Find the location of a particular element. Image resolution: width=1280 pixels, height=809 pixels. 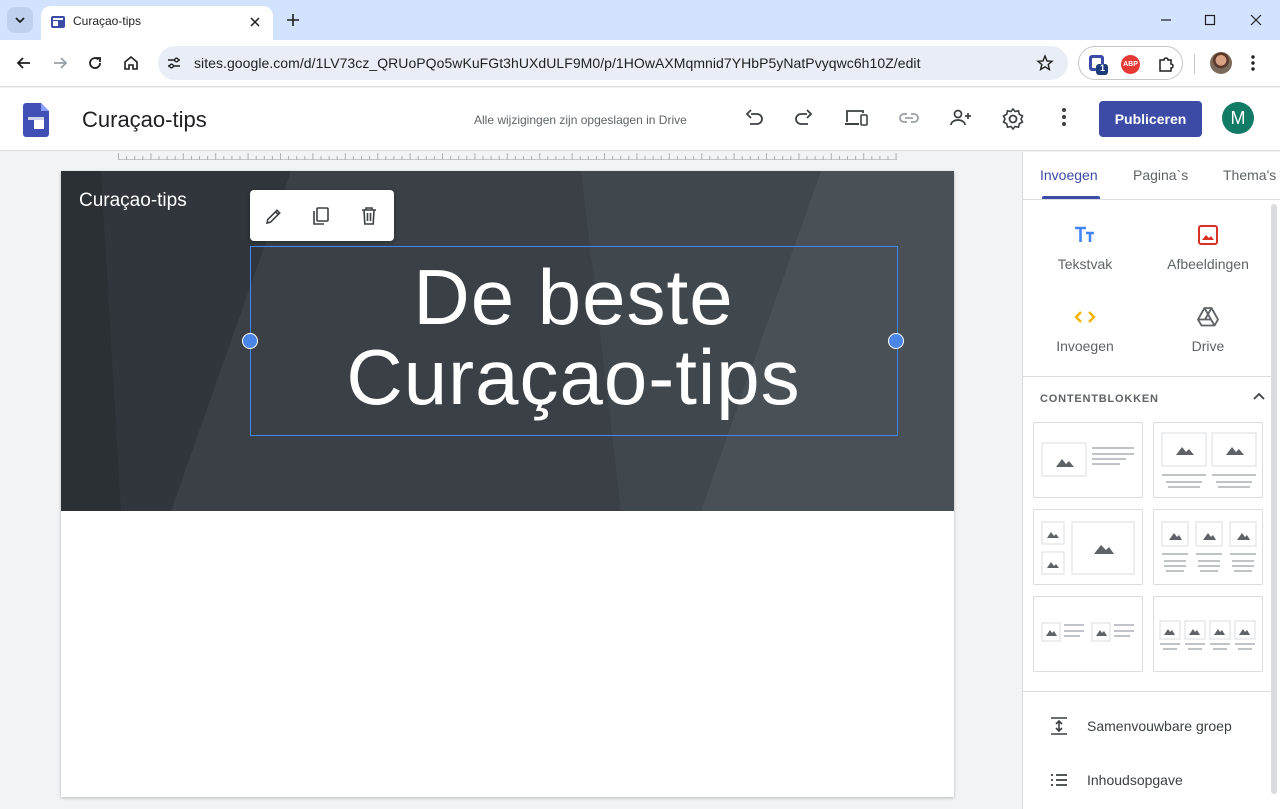

resize-handle-right is located at coordinates (896, 341).